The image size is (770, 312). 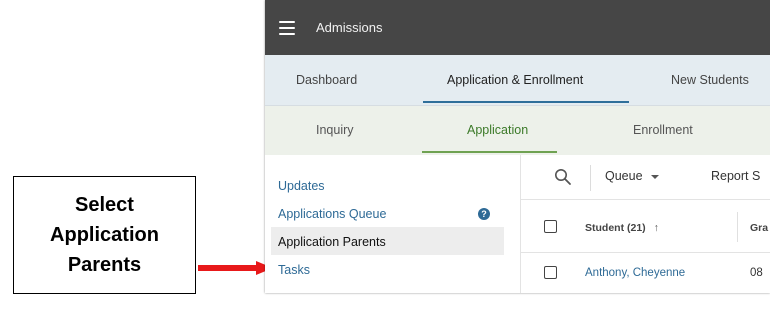 I want to click on table-header: Student (21) ↑ Gra, so click(x=645, y=226).